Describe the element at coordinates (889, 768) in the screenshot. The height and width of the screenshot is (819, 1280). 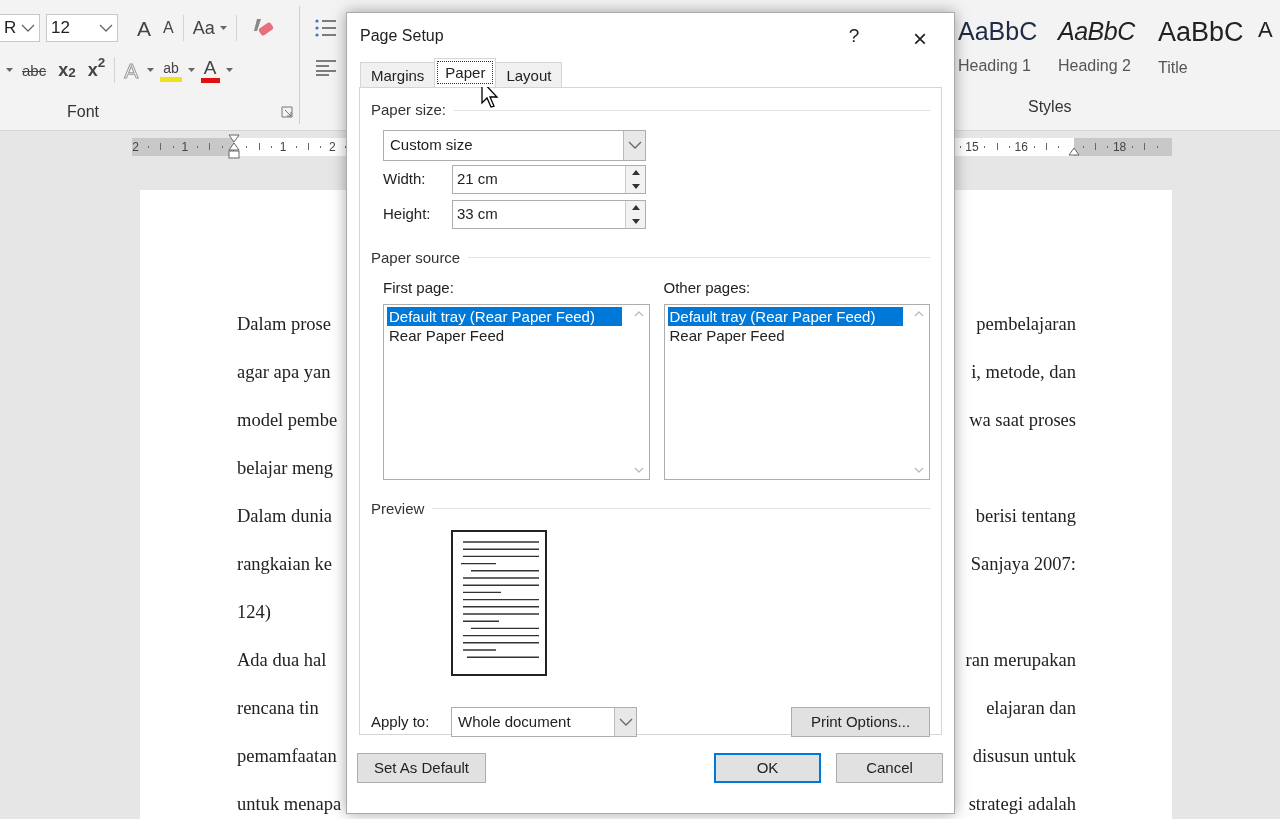
I see `dialog-button: Cancel` at that location.